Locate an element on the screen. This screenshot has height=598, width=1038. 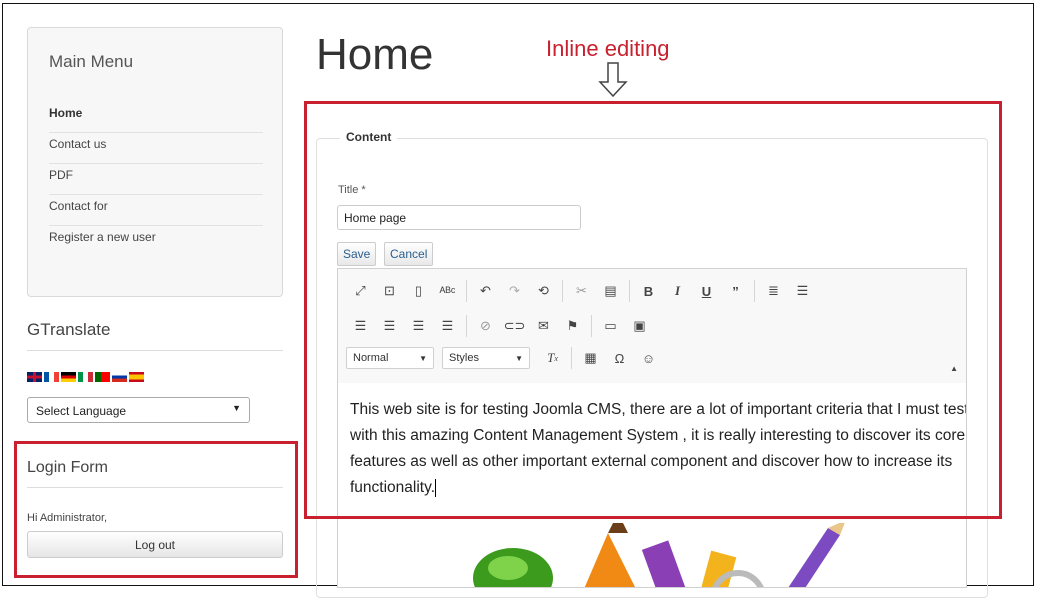
down-arrow-icon is located at coordinates (613, 80).